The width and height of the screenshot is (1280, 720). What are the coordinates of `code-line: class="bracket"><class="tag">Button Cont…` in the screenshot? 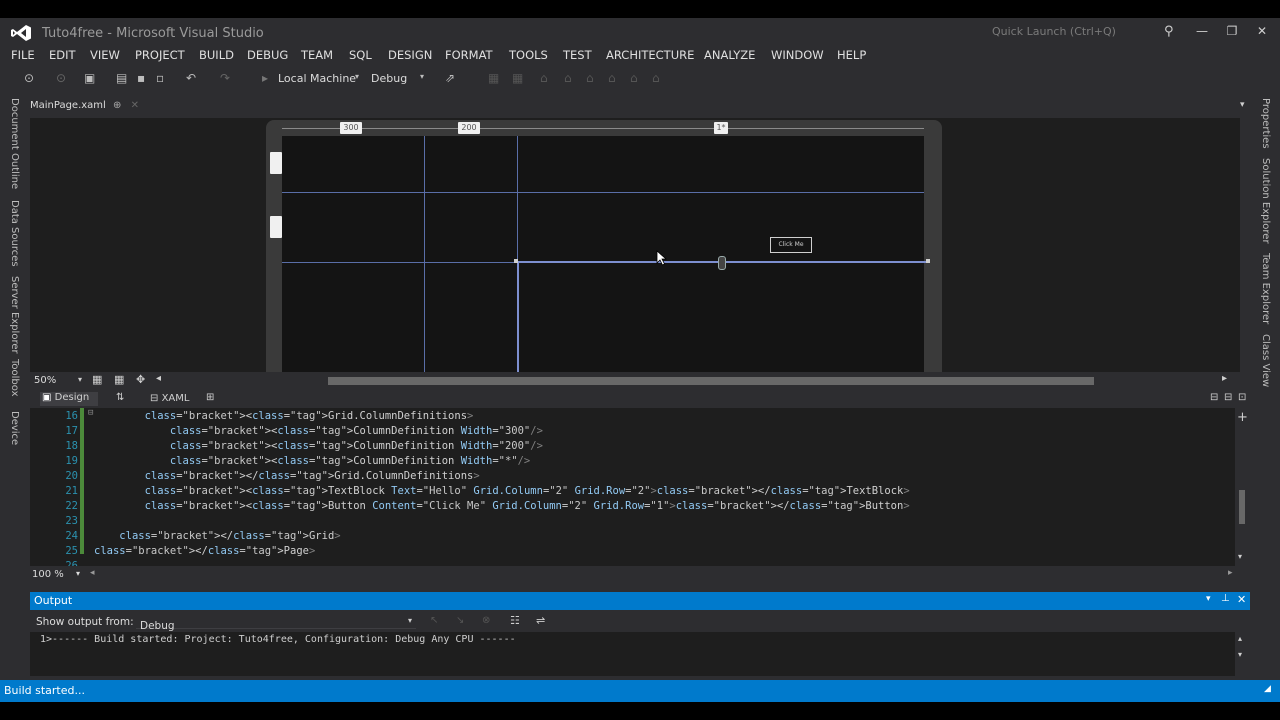 It's located at (502, 506).